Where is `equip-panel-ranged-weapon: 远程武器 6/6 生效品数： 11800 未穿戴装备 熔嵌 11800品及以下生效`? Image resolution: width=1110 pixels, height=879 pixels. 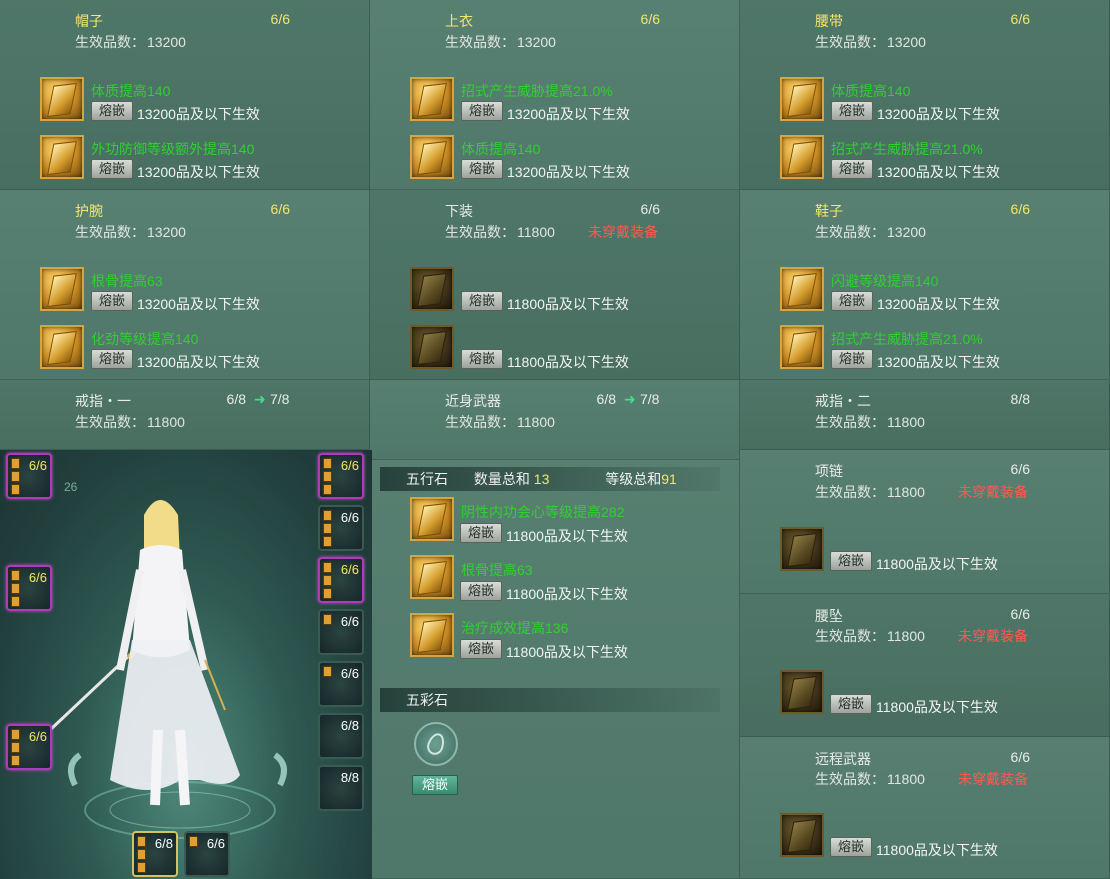
equip-panel-ranged-weapon: 远程武器 6/6 生效品数： 11800 未穿戴装备 熔嵌 11800品及以下生效 is located at coordinates (925, 808).